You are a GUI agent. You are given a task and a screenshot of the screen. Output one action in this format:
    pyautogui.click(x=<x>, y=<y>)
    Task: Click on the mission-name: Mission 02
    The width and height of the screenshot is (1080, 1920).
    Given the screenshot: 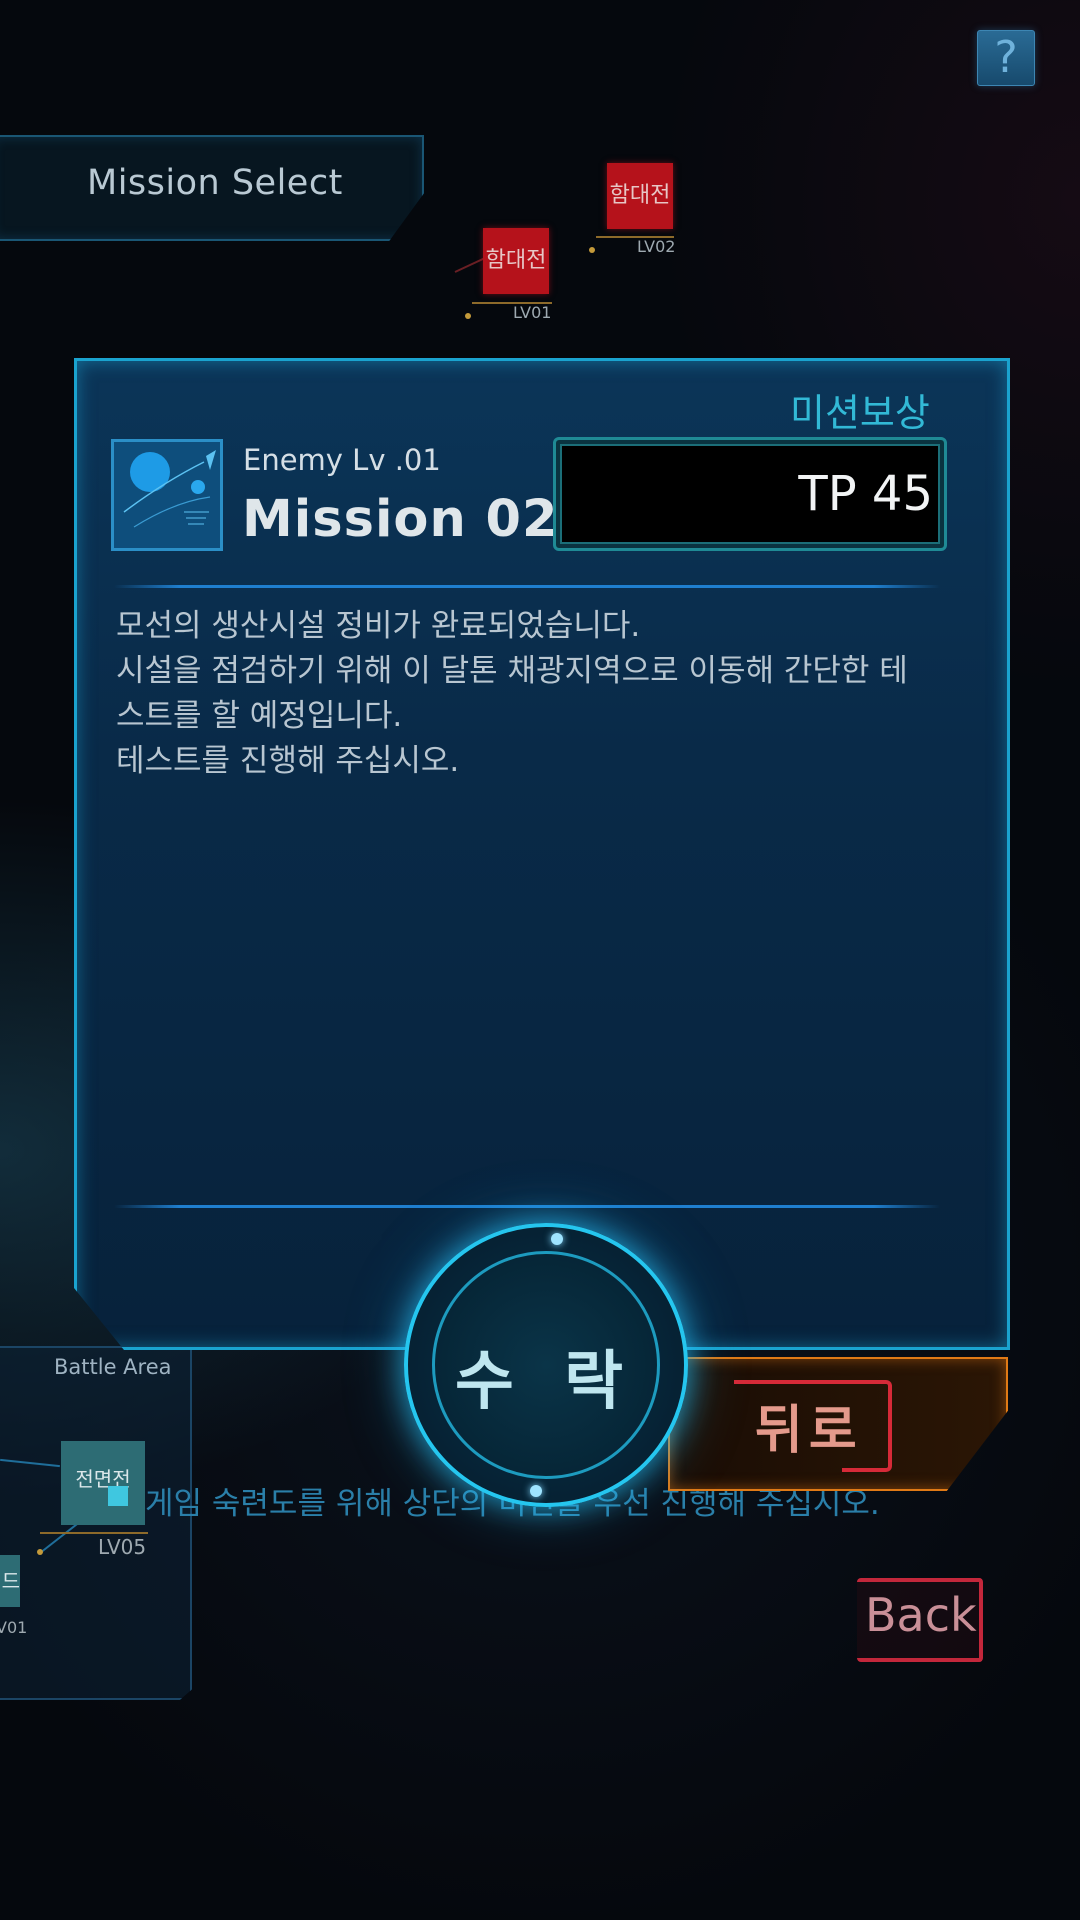 What is the action you would take?
    pyautogui.click(x=400, y=519)
    